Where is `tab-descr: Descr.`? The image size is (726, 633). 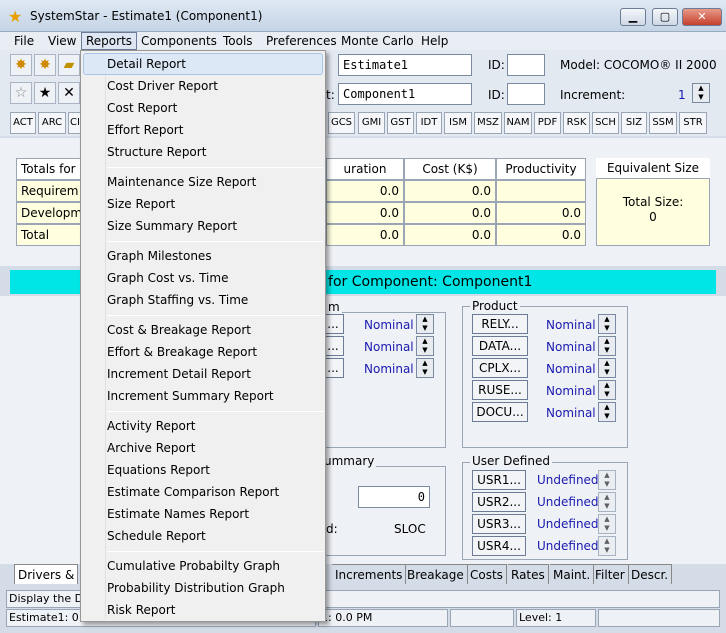 tab-descr: Descr. is located at coordinates (650, 574).